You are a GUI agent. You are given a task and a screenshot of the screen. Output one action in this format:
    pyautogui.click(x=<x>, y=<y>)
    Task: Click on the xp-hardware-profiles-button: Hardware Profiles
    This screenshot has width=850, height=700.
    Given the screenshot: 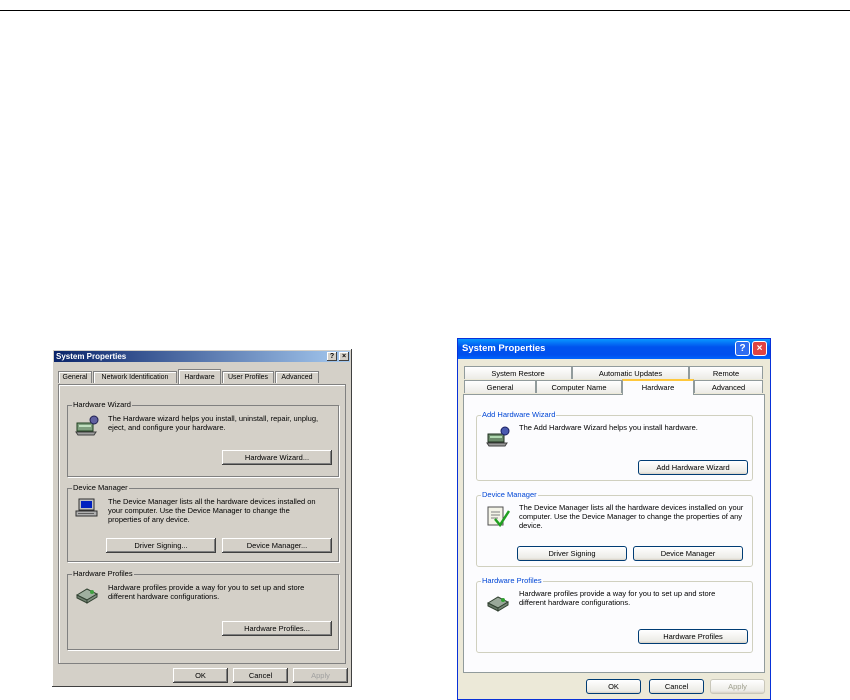 What is the action you would take?
    pyautogui.click(x=693, y=636)
    